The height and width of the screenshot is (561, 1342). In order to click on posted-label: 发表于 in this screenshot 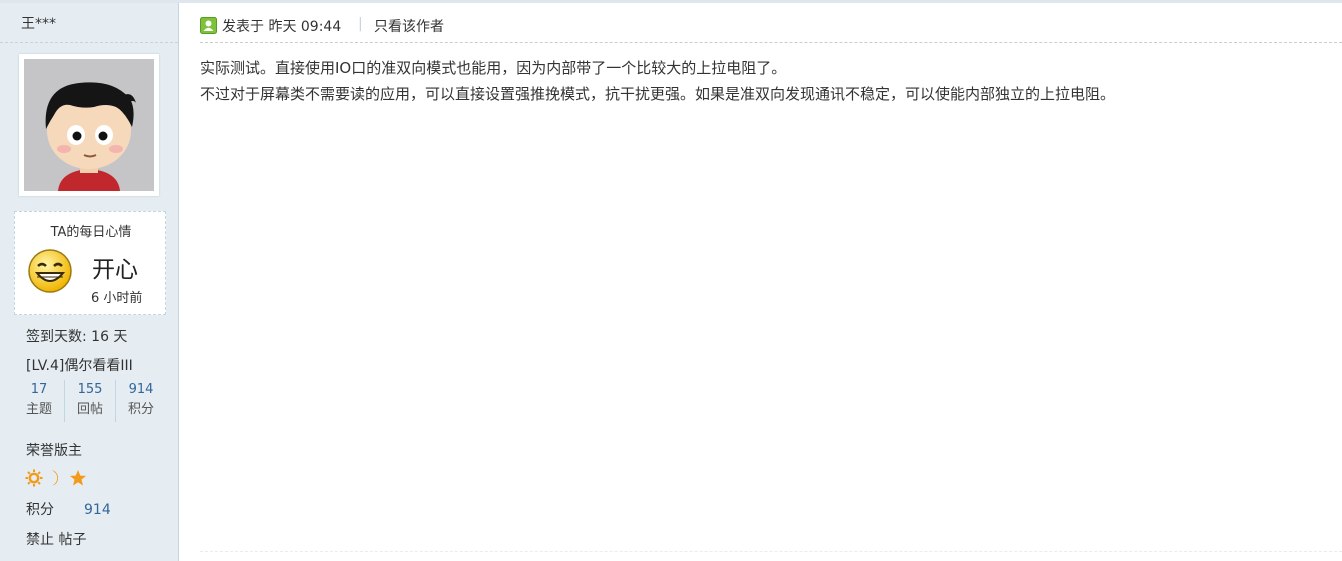, I will do `click(243, 27)`.